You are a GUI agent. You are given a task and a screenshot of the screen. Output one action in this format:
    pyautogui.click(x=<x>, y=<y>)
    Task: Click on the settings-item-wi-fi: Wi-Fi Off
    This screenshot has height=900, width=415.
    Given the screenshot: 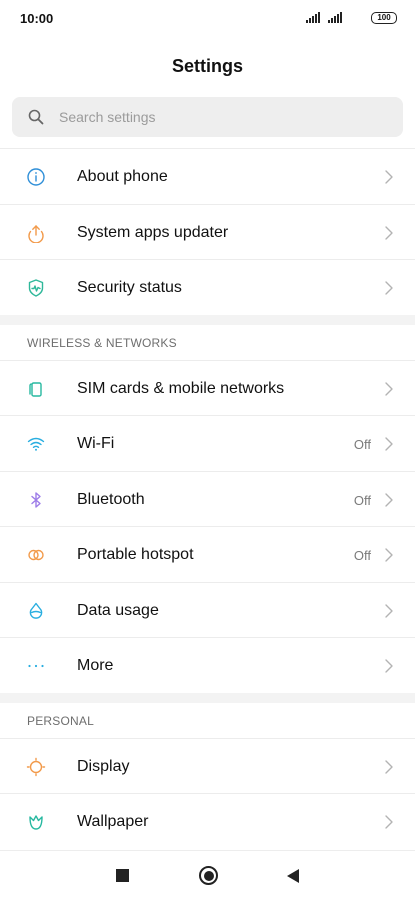 What is the action you would take?
    pyautogui.click(x=207, y=443)
    